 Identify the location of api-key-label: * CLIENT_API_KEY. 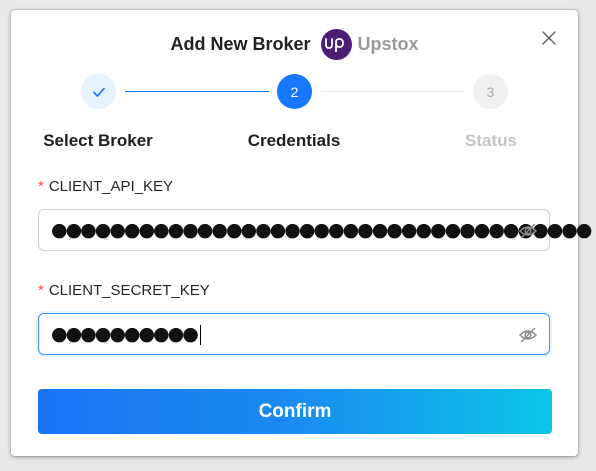
(105, 186).